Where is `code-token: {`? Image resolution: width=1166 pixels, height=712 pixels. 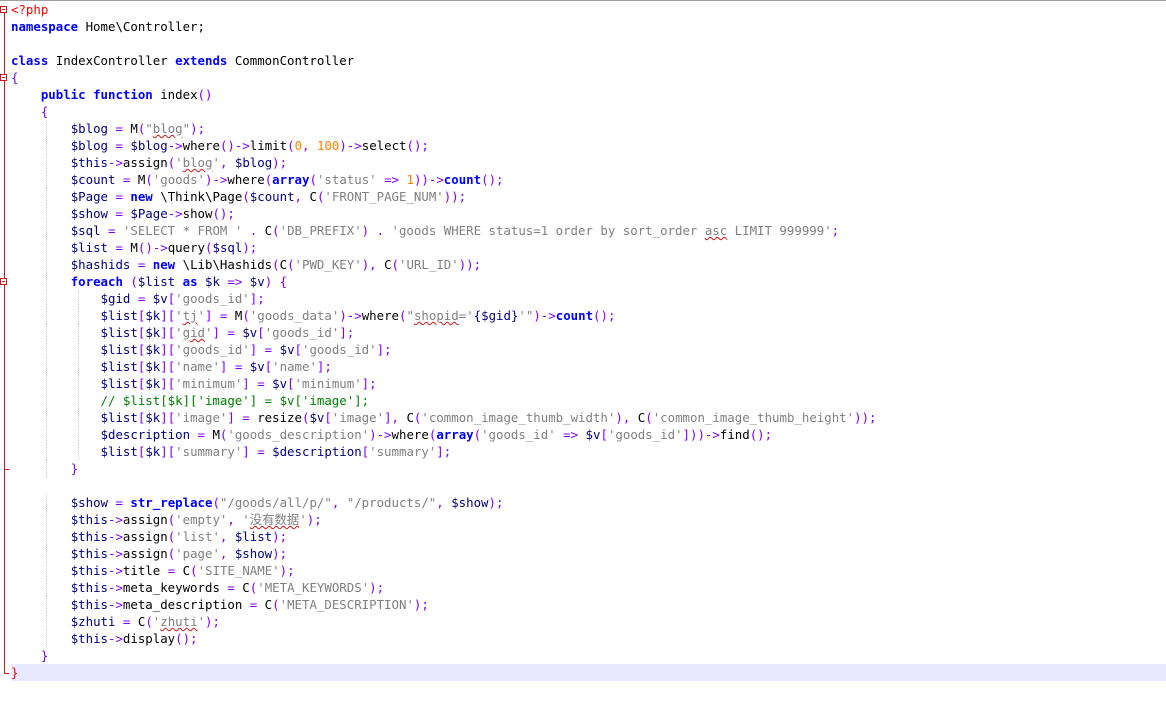
code-token: { is located at coordinates (44, 111).